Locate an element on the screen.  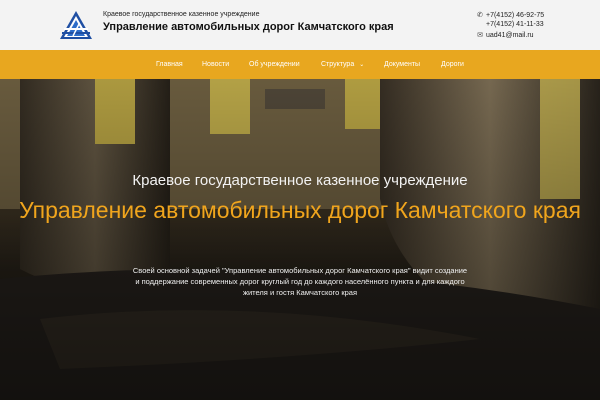
chevron-down-icon: ⌄ is located at coordinates (362, 65).